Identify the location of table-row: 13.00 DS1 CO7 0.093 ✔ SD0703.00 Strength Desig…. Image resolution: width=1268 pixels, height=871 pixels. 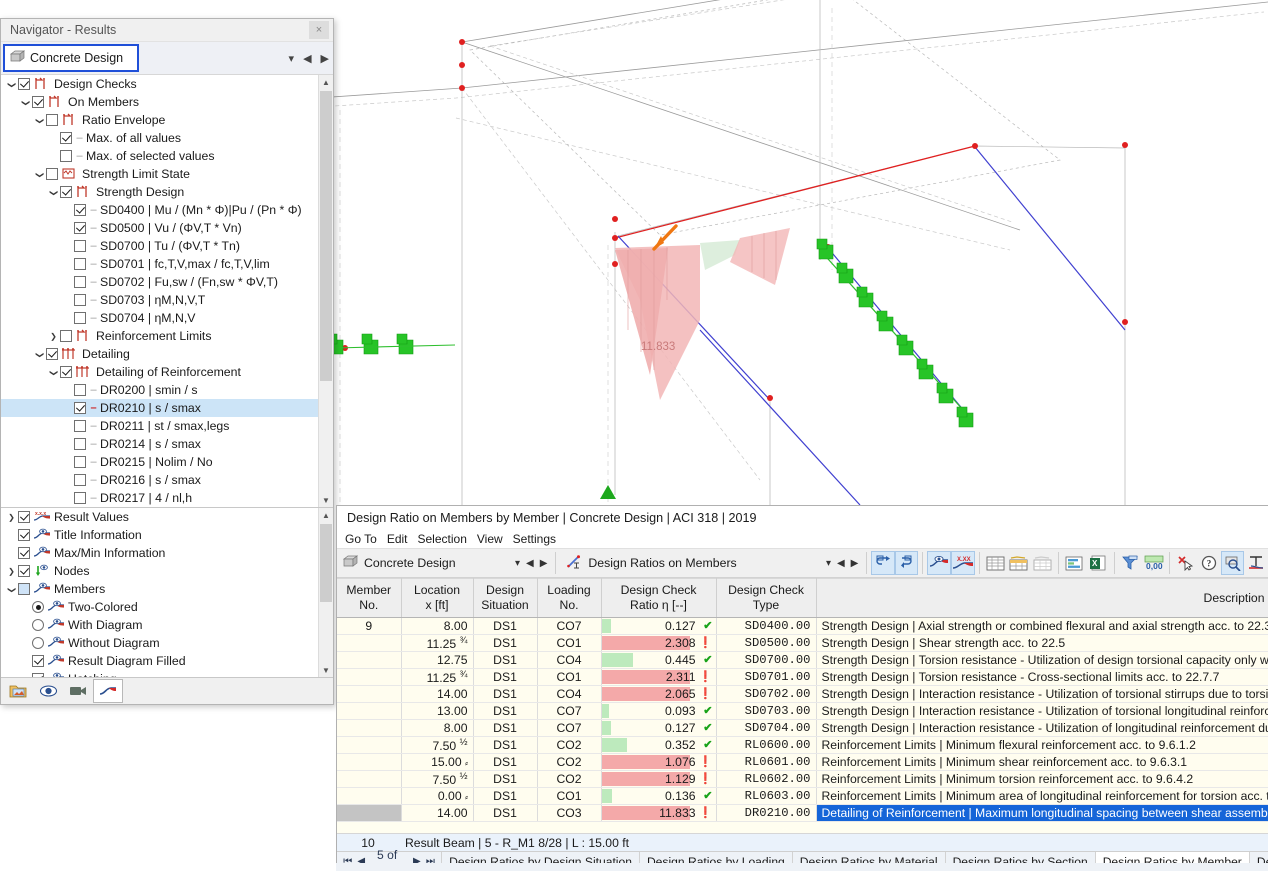
(802, 711).